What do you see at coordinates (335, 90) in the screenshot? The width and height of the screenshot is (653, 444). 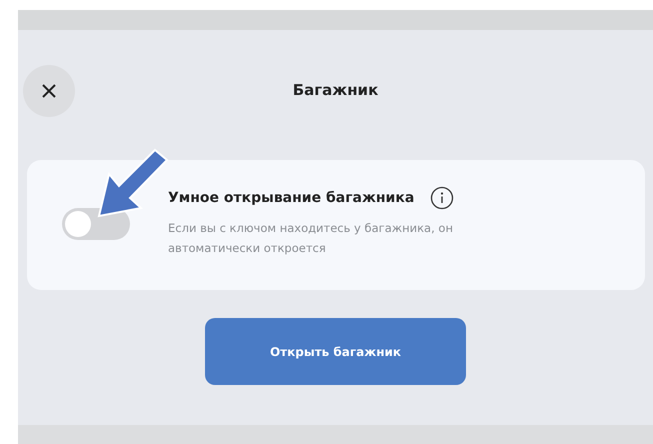 I see `page-title: Багажник` at bounding box center [335, 90].